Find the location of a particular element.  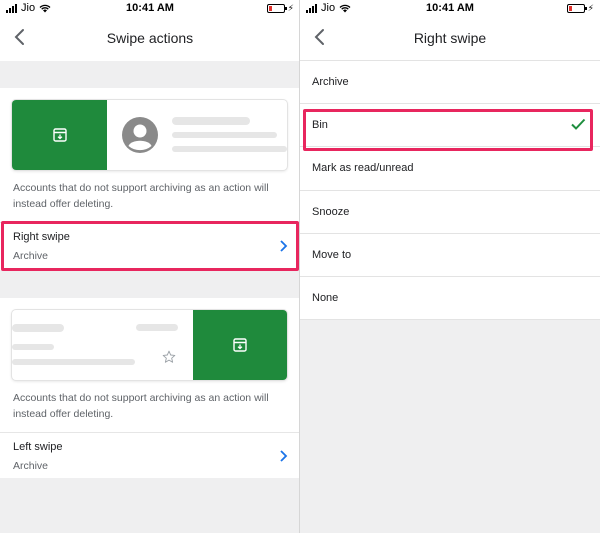

right-swipe-label: Right swipe is located at coordinates (41, 237).